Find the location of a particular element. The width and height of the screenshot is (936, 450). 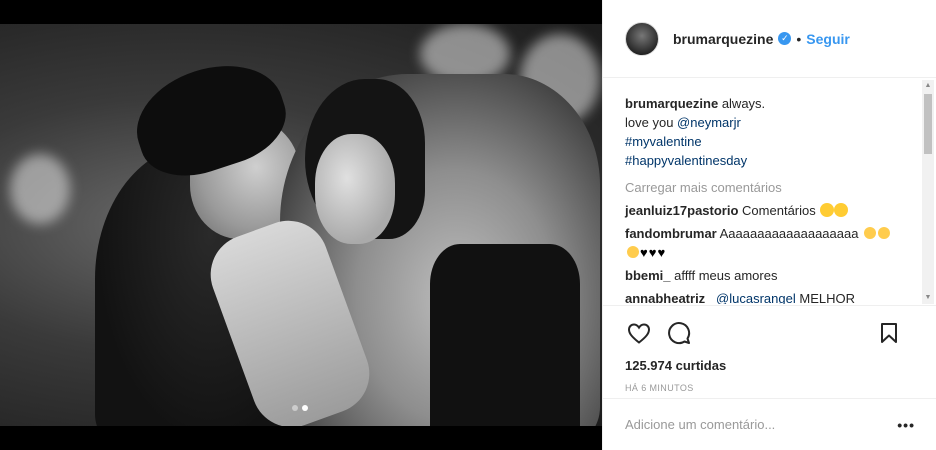

verified-badge-icon: ✓ is located at coordinates (785, 38).